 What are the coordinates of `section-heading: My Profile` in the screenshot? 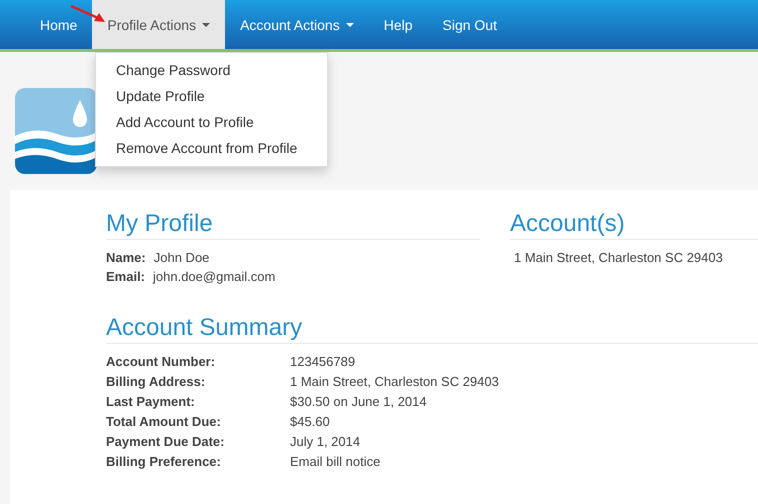 It's located at (293, 225).